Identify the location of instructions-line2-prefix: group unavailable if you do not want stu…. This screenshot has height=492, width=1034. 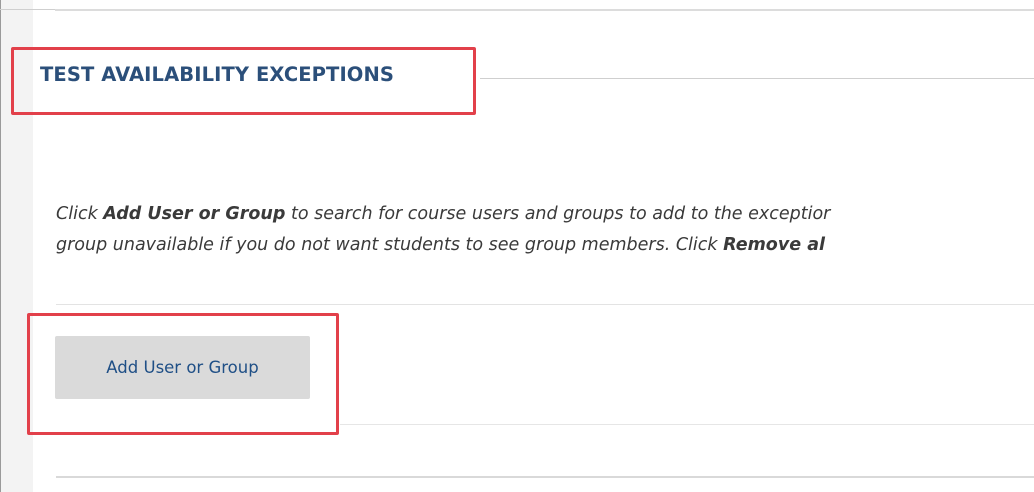
(390, 245).